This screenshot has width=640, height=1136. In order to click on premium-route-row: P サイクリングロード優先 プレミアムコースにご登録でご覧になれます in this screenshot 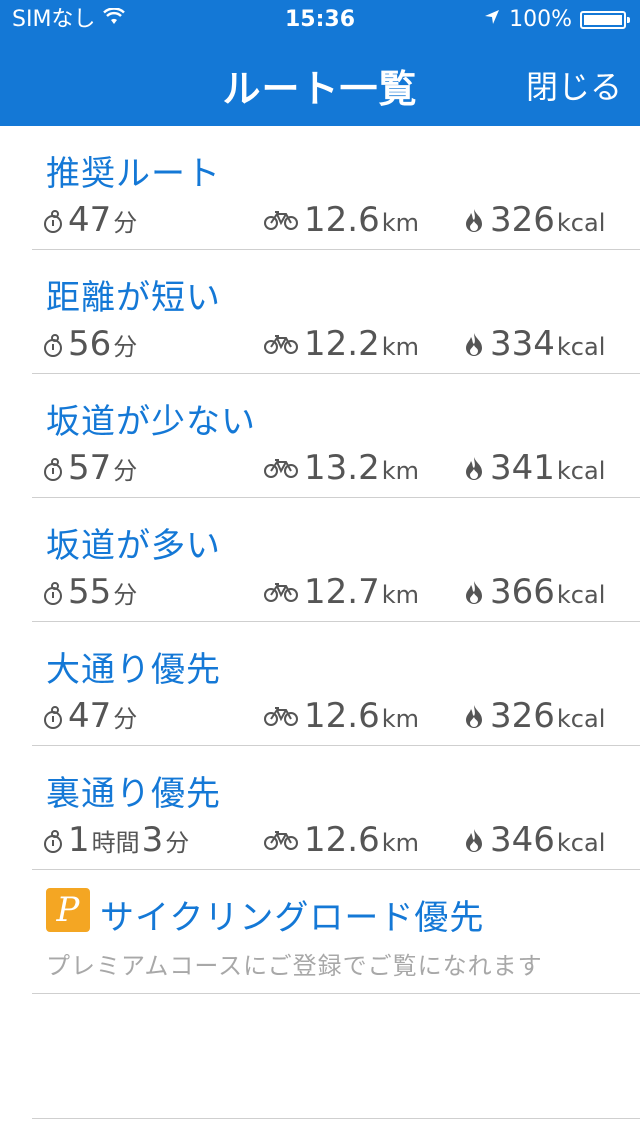, I will do `click(336, 932)`.